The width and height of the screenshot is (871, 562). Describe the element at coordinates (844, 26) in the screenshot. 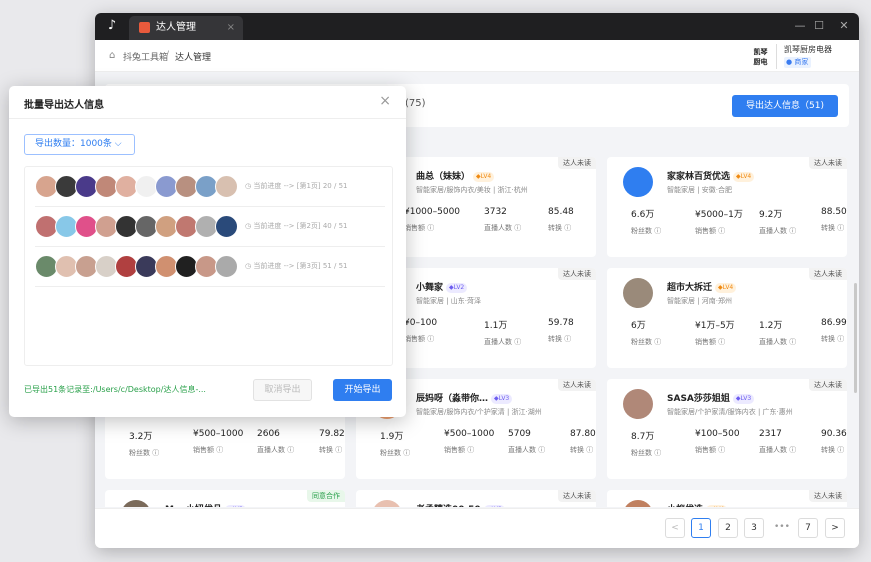

I see `close-window-icon: ✕` at that location.